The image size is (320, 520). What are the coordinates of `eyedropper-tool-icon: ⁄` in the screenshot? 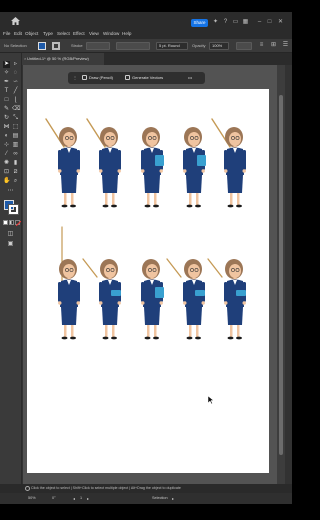 It's located at (6, 154).